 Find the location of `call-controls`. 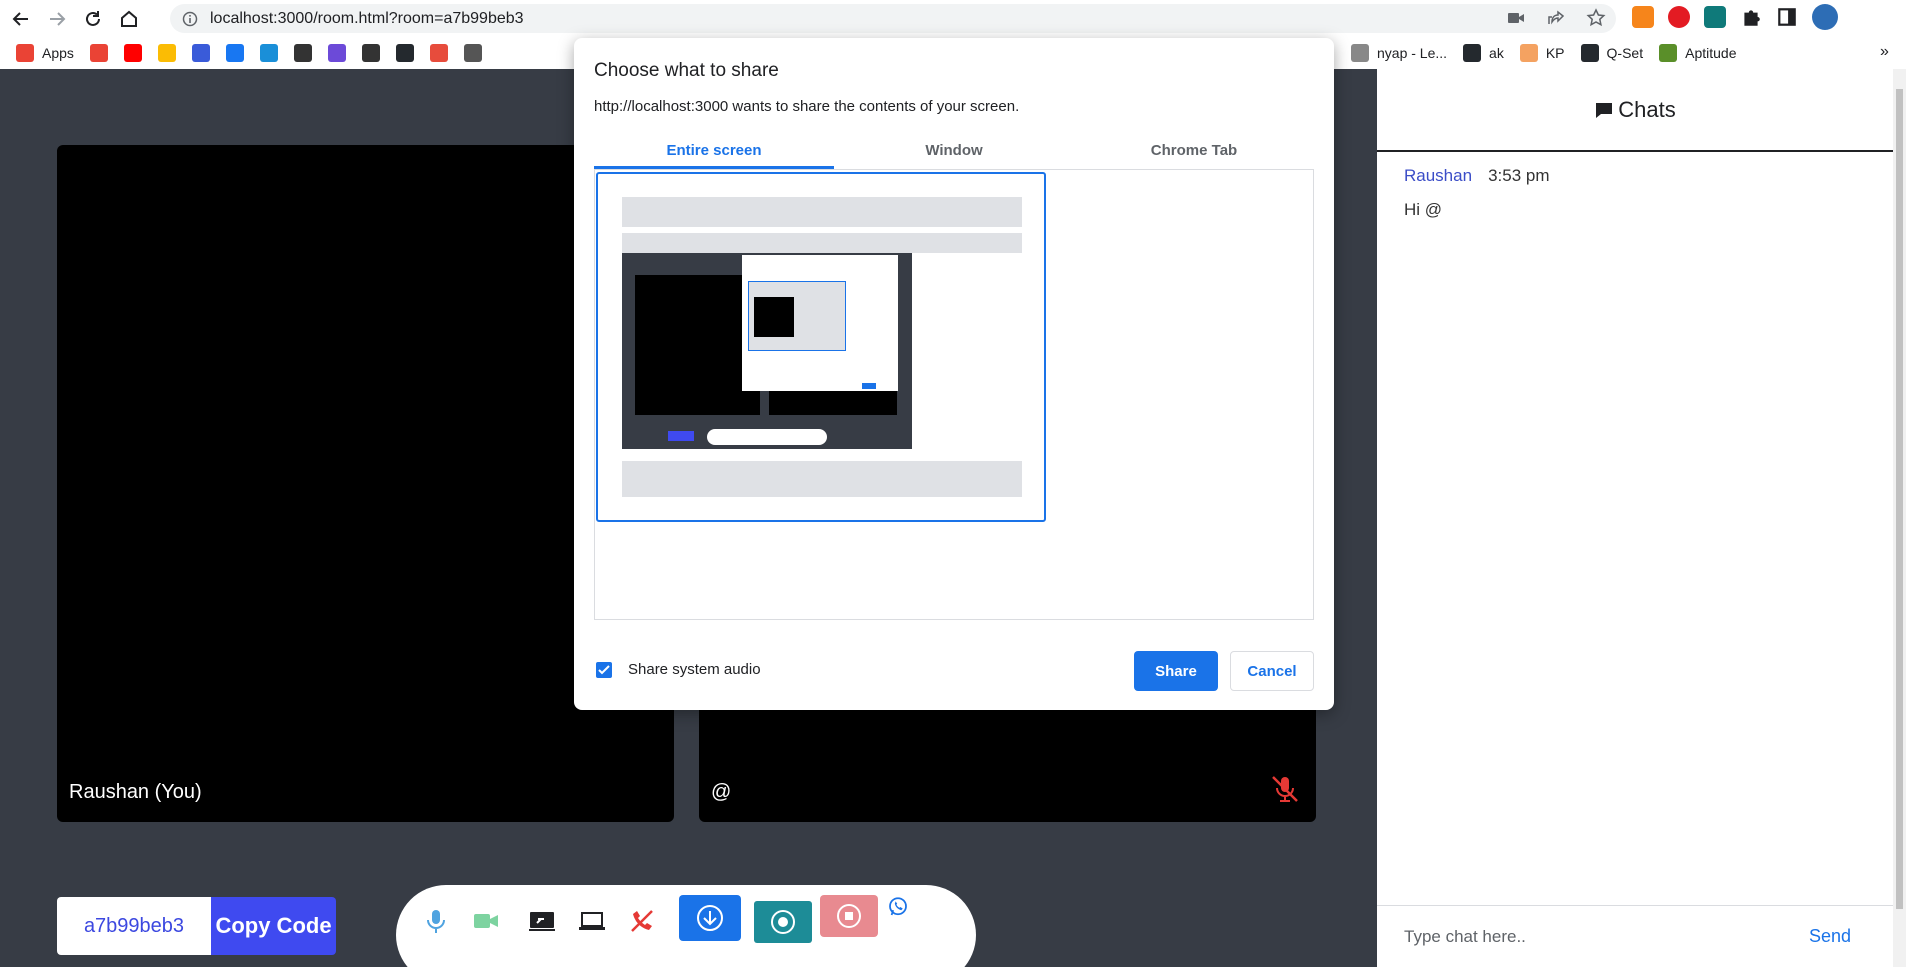

call-controls is located at coordinates (686, 926).